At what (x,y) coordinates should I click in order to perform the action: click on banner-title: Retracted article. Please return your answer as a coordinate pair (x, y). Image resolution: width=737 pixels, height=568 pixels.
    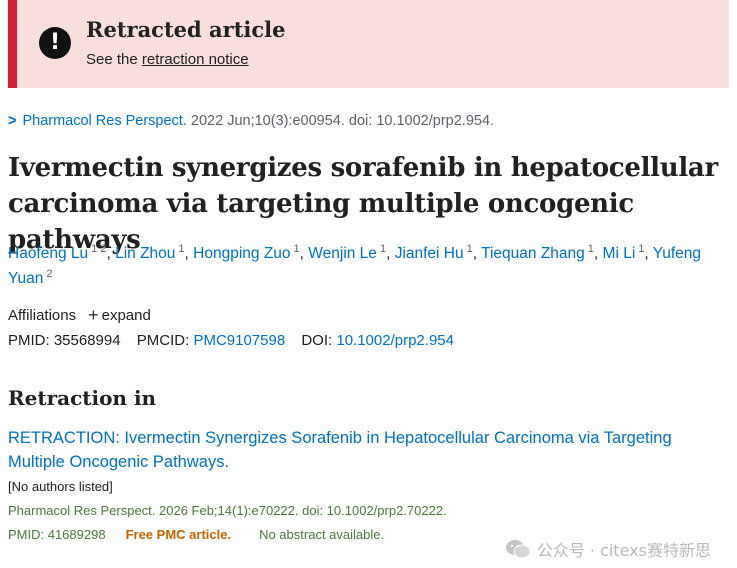
    Looking at the image, I should click on (186, 29).